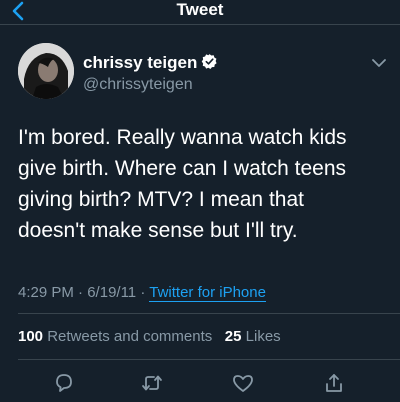 The image size is (400, 402). Describe the element at coordinates (112, 292) in the screenshot. I see `tweet-date: 6/19/11` at that location.